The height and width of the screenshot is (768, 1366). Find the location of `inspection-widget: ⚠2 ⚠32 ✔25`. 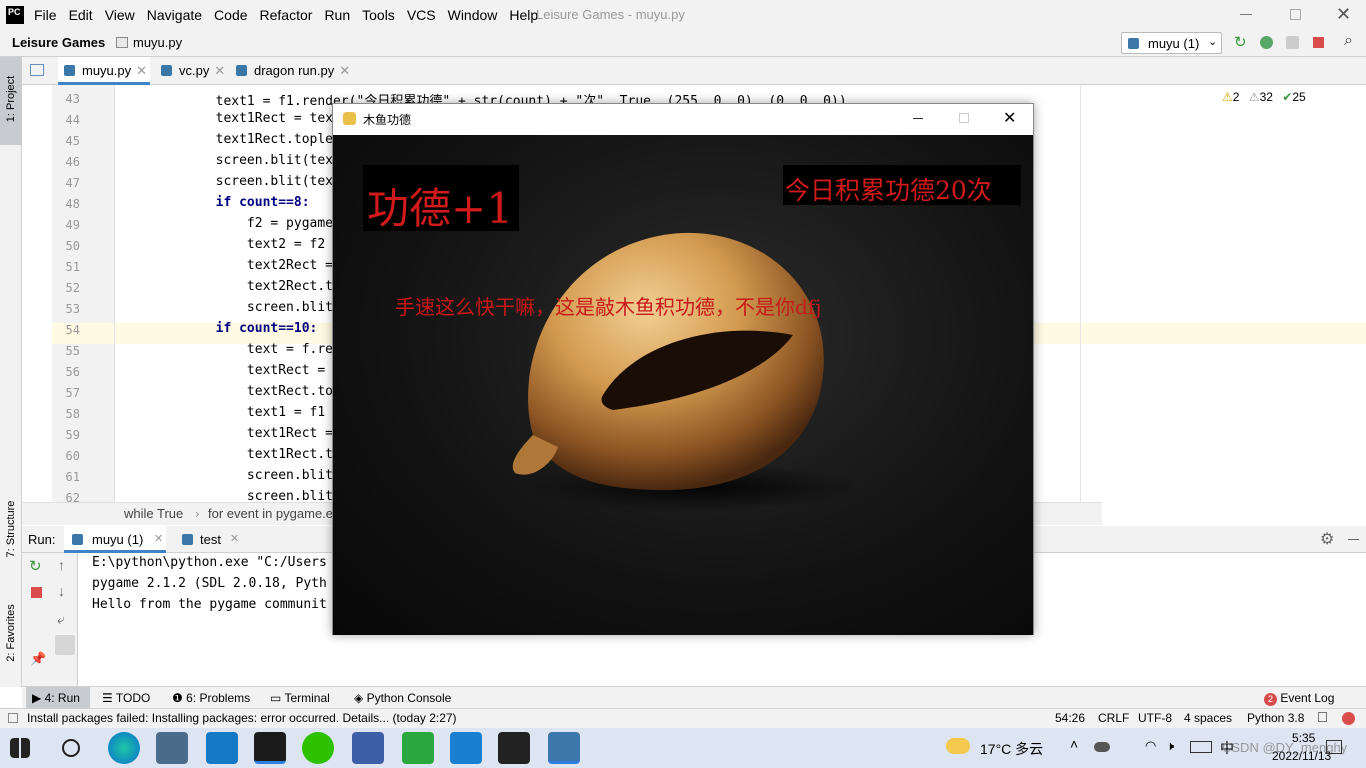

inspection-widget: ⚠2 ⚠32 ✔25 is located at coordinates (1292, 98).